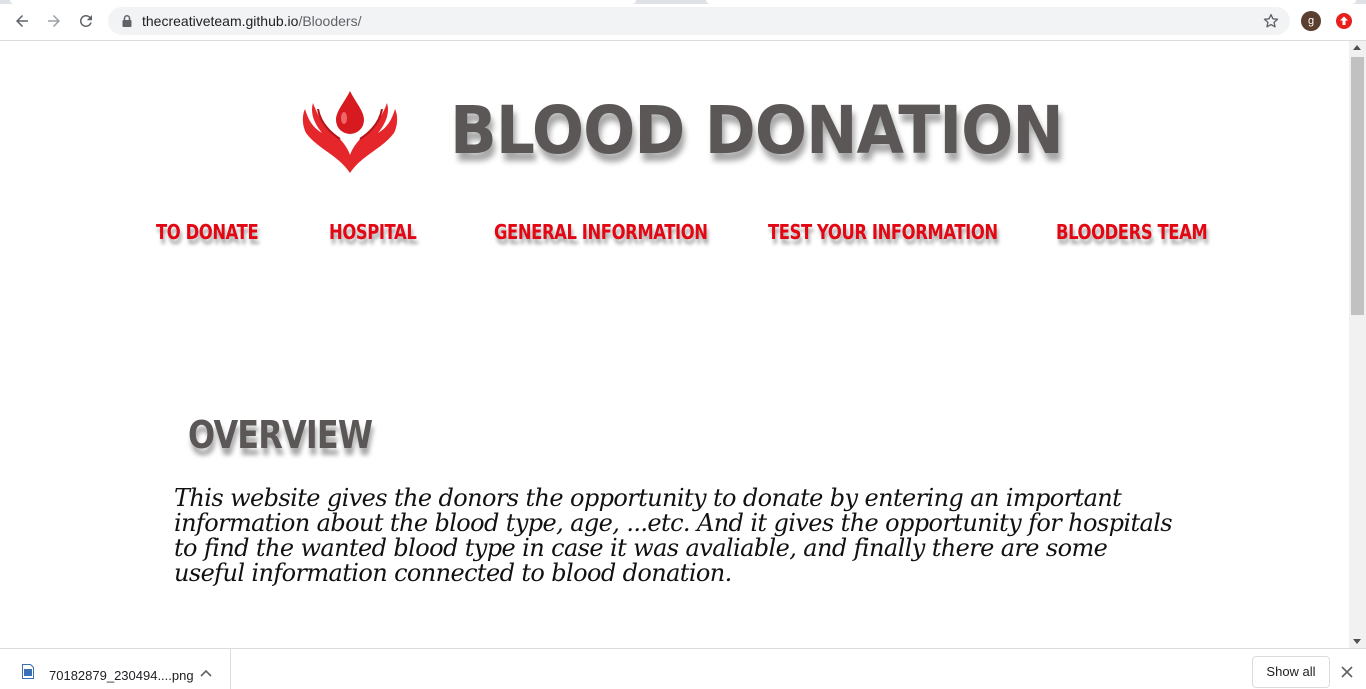 Image resolution: width=1366 pixels, height=689 pixels. I want to click on reload-icon, so click(85, 20).